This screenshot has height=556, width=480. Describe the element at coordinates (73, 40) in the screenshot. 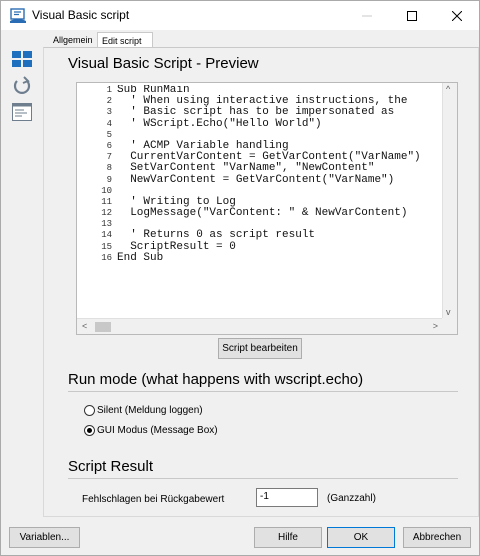

I see `tab-allgemein: Allgemein` at that location.